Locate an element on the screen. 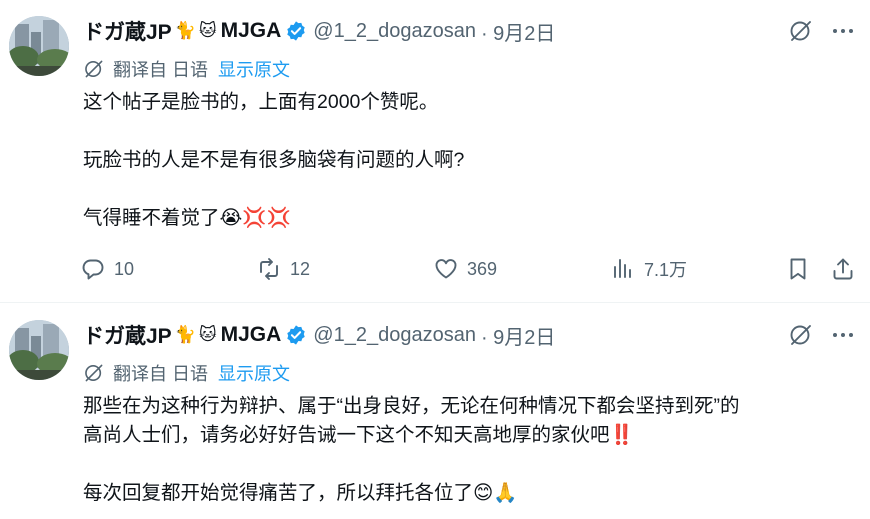  tweet-actions: 10 12 369 7.1万 is located at coordinates (470, 270).